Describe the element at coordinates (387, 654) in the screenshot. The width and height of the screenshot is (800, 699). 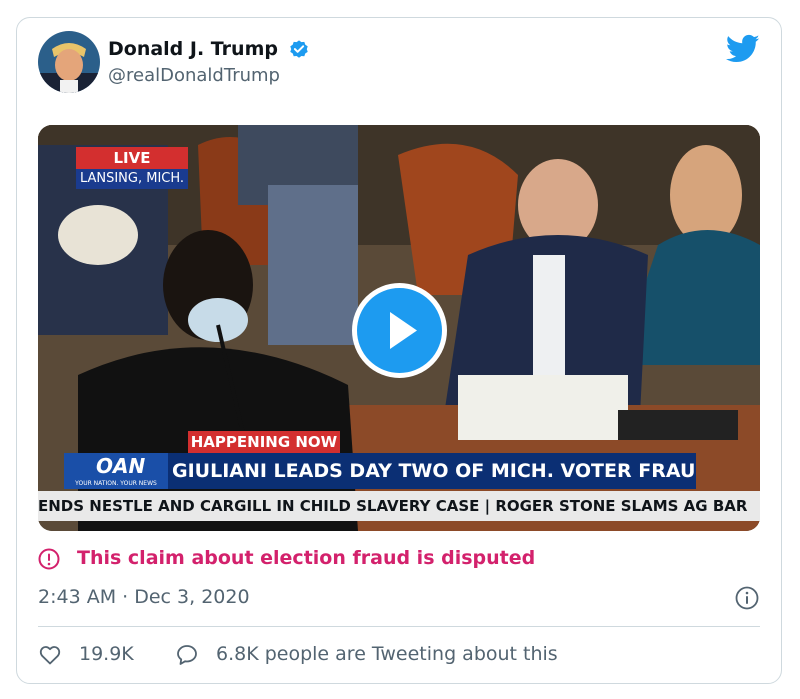
I see `tweeting-about-link: 6.8K people are Tweeting about this` at that location.